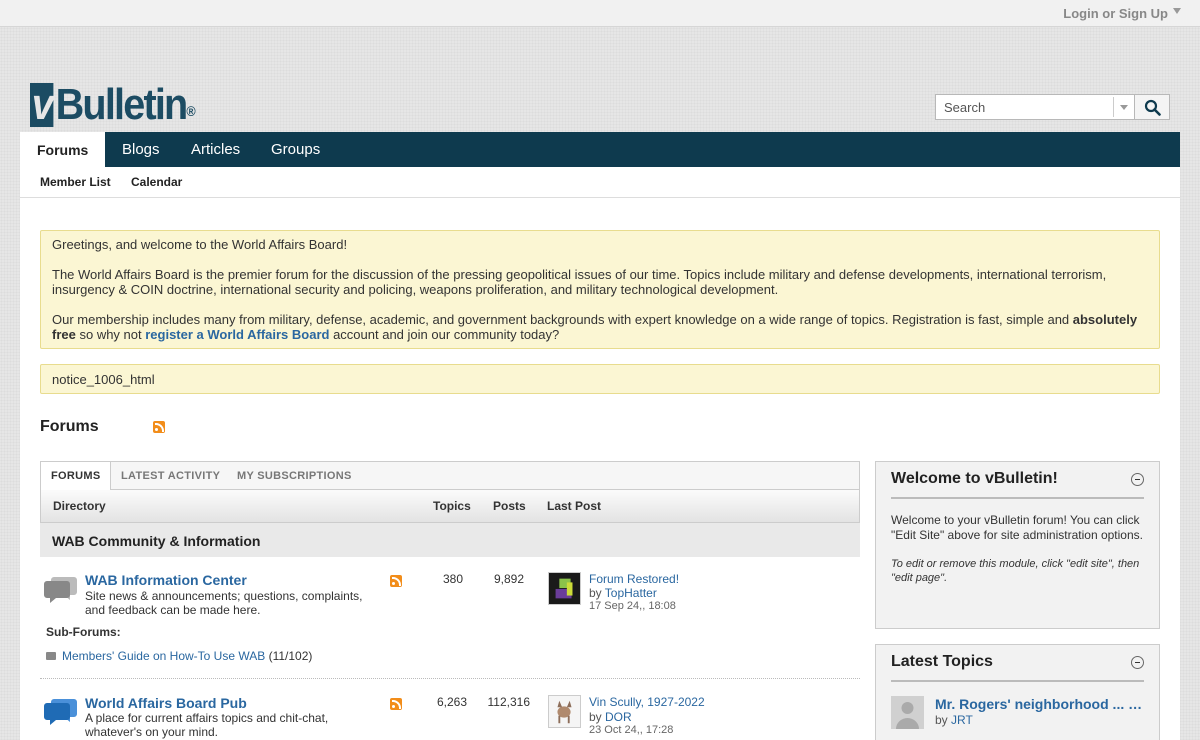  Describe the element at coordinates (141, 149) in the screenshot. I see `tab-blogs: Blogs` at that location.